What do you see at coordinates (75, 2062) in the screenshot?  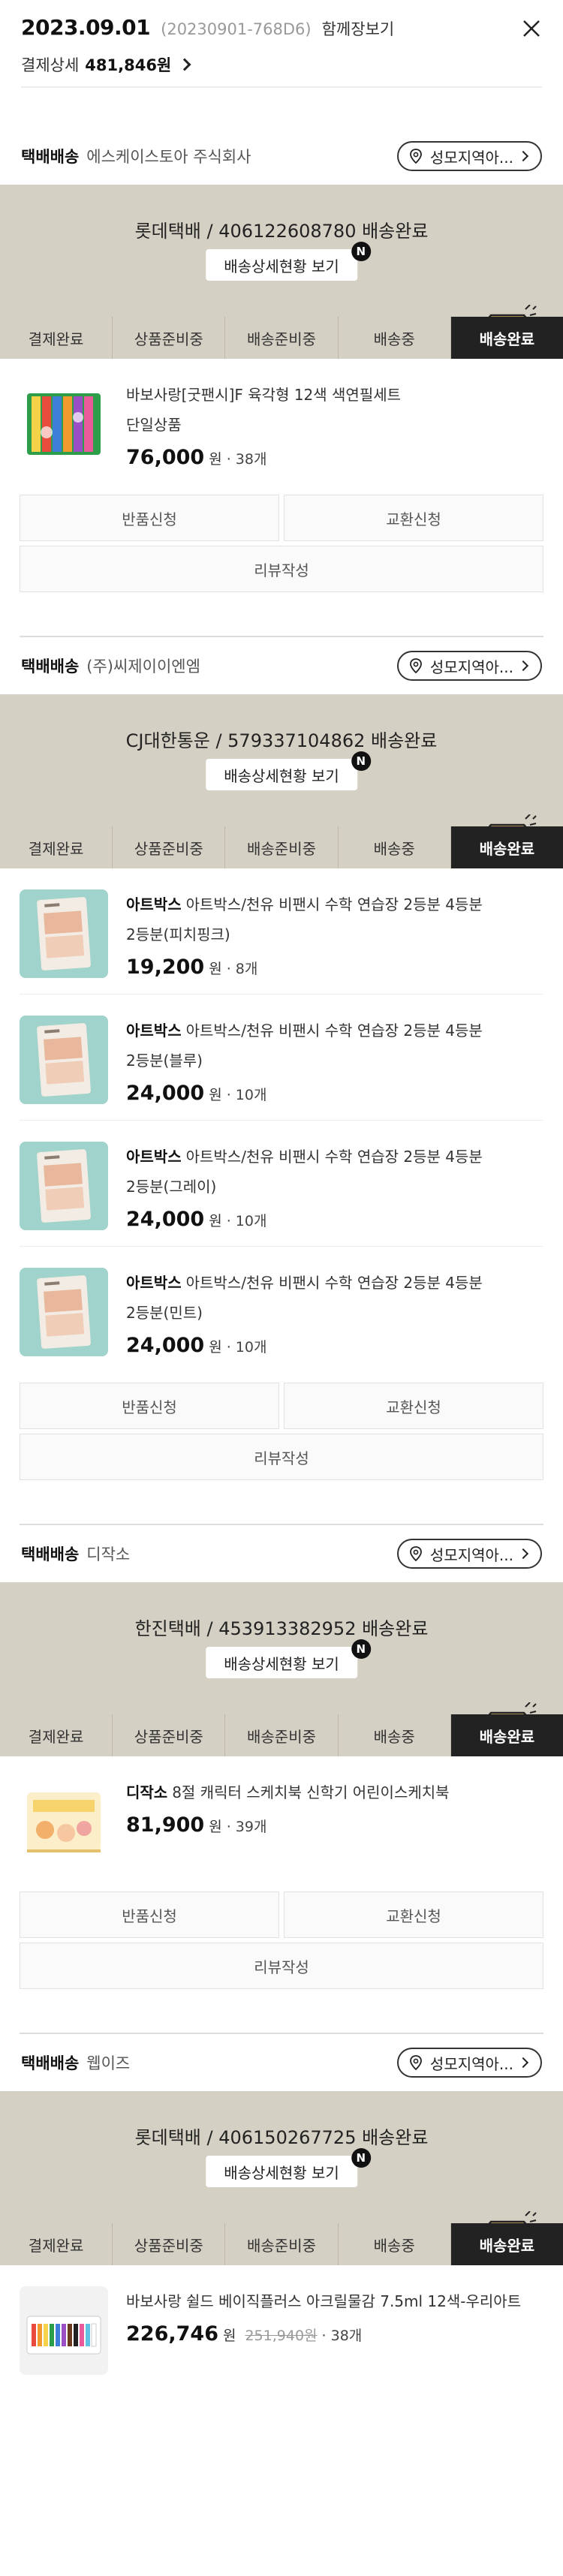 I see `seller-name: 택배배송 웹이즈` at bounding box center [75, 2062].